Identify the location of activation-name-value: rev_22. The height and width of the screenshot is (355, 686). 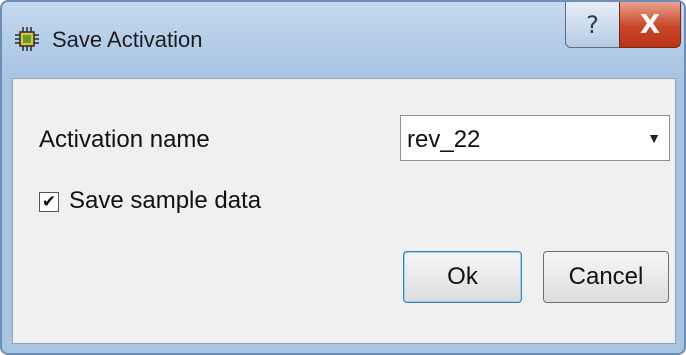
(443, 140).